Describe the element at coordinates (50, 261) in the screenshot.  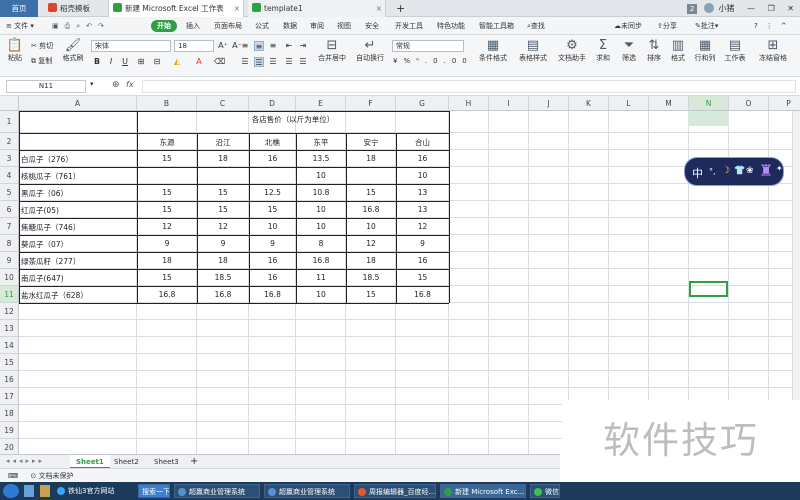
I see `product-name: 绿茶瓜籽（277）` at that location.